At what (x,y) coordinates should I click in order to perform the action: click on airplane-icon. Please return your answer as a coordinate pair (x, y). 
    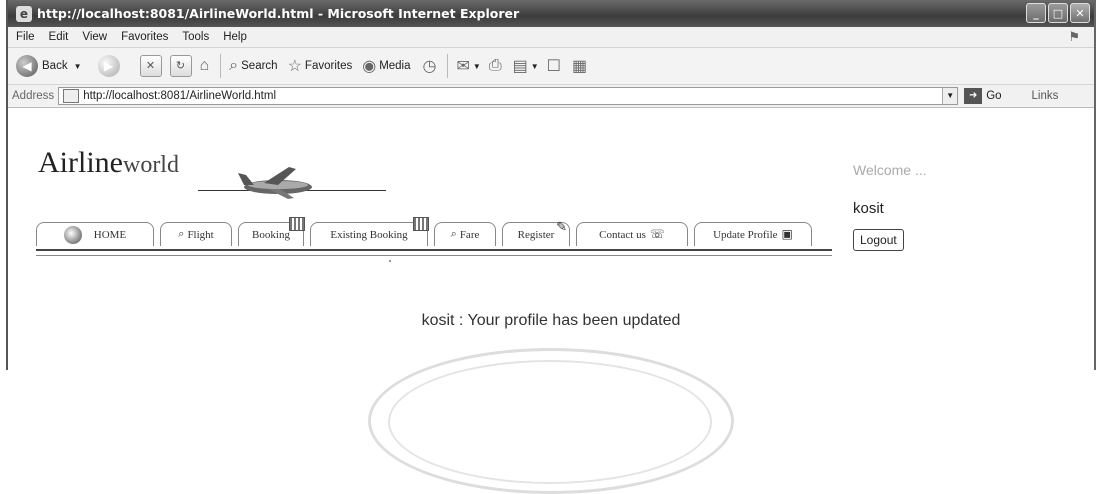
    Looking at the image, I should click on (275, 183).